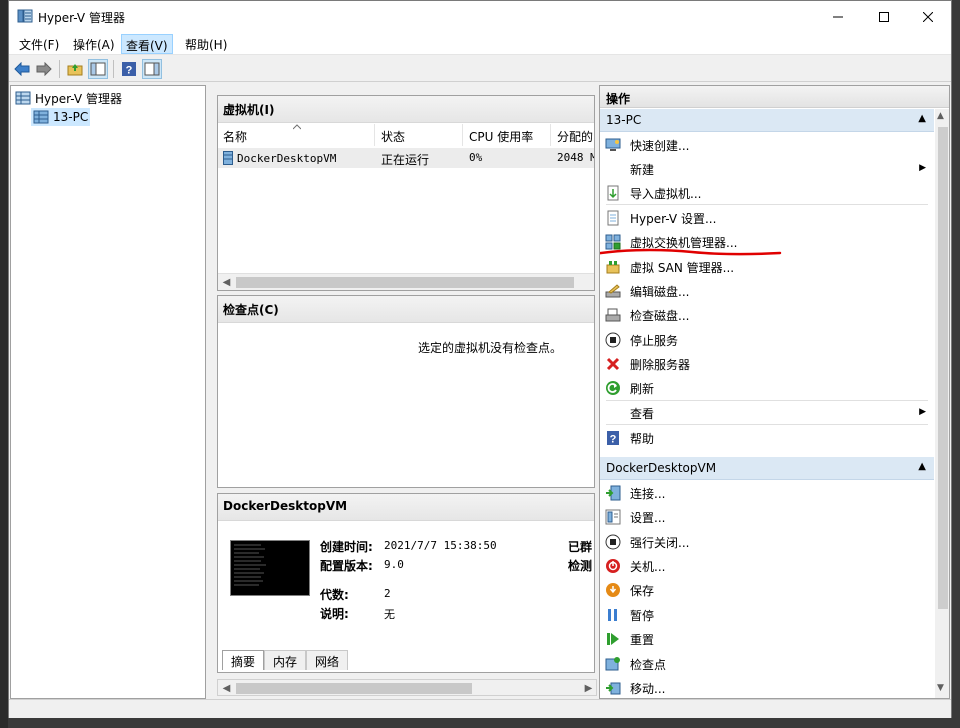 This screenshot has height=728, width=960. I want to click on menu-file: 文件(F), so click(39, 44).